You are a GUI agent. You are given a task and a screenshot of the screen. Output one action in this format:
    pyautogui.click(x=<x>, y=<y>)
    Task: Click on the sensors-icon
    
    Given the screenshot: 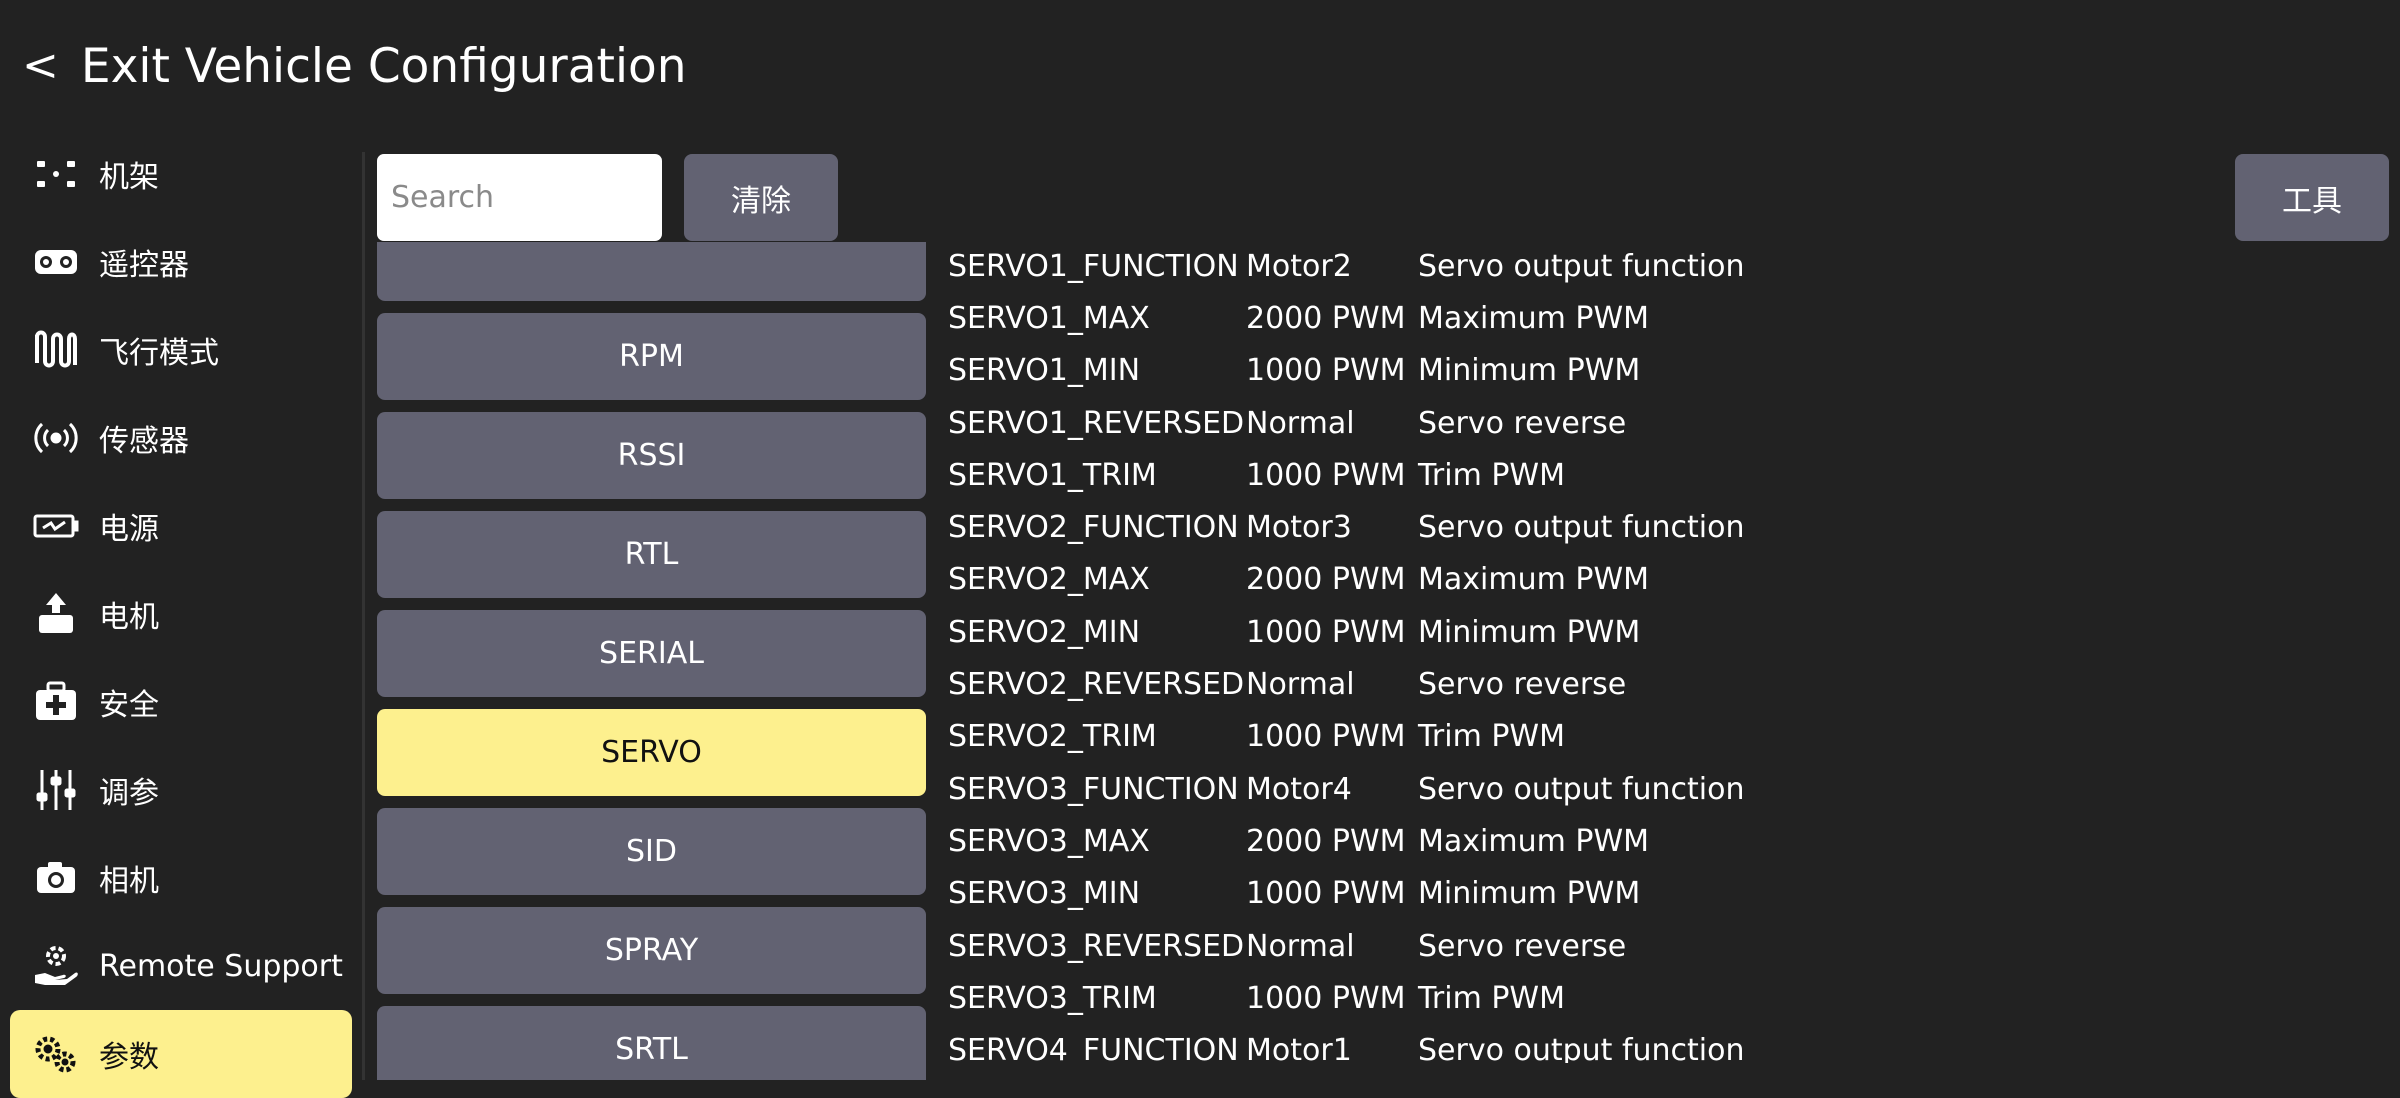 What is the action you would take?
    pyautogui.click(x=56, y=438)
    